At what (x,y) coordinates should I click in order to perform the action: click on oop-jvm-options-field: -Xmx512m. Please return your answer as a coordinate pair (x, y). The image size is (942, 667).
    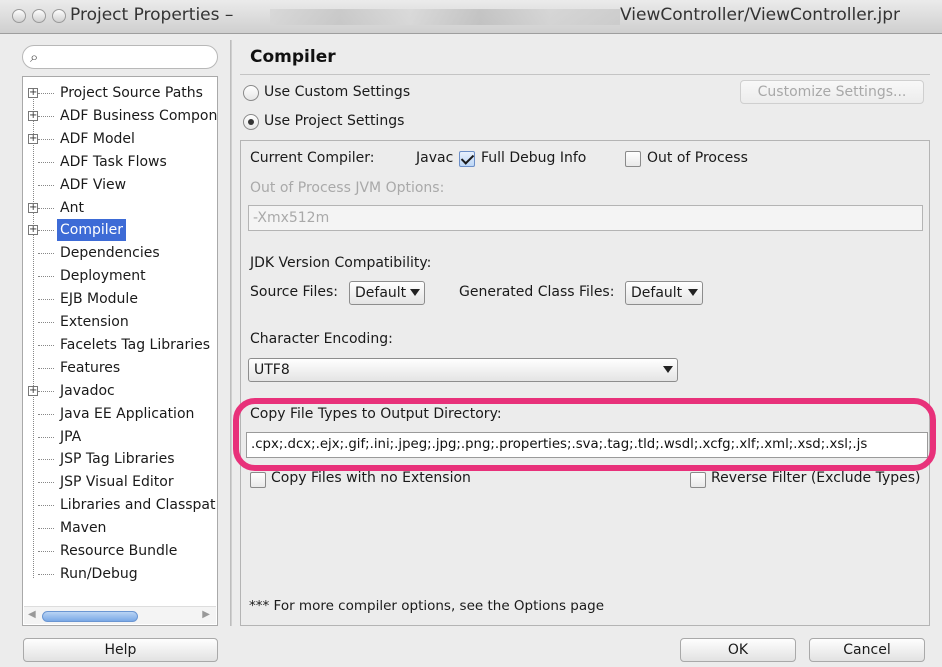
    Looking at the image, I should click on (585, 218).